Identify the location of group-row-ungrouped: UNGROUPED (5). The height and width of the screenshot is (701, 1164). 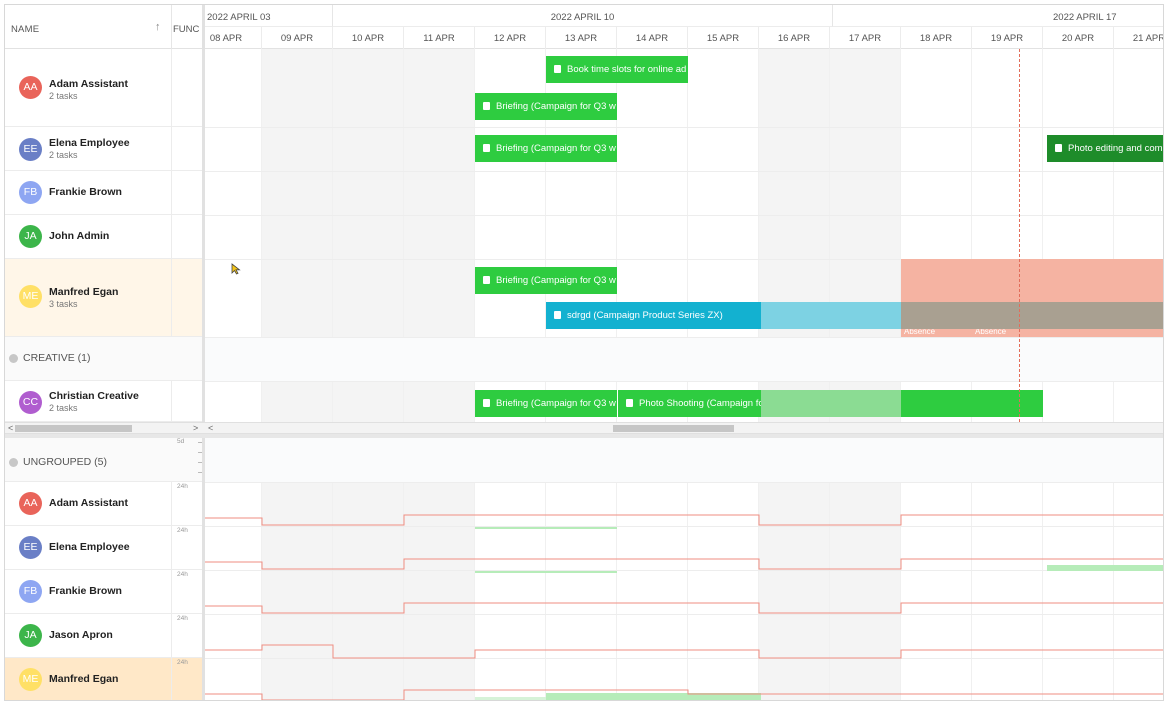
(103, 460).